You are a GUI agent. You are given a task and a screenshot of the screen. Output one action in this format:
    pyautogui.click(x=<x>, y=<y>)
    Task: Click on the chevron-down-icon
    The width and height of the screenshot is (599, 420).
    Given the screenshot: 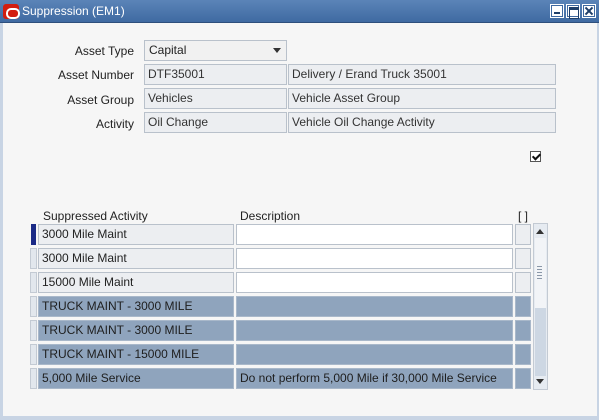 What is the action you would take?
    pyautogui.click(x=277, y=50)
    